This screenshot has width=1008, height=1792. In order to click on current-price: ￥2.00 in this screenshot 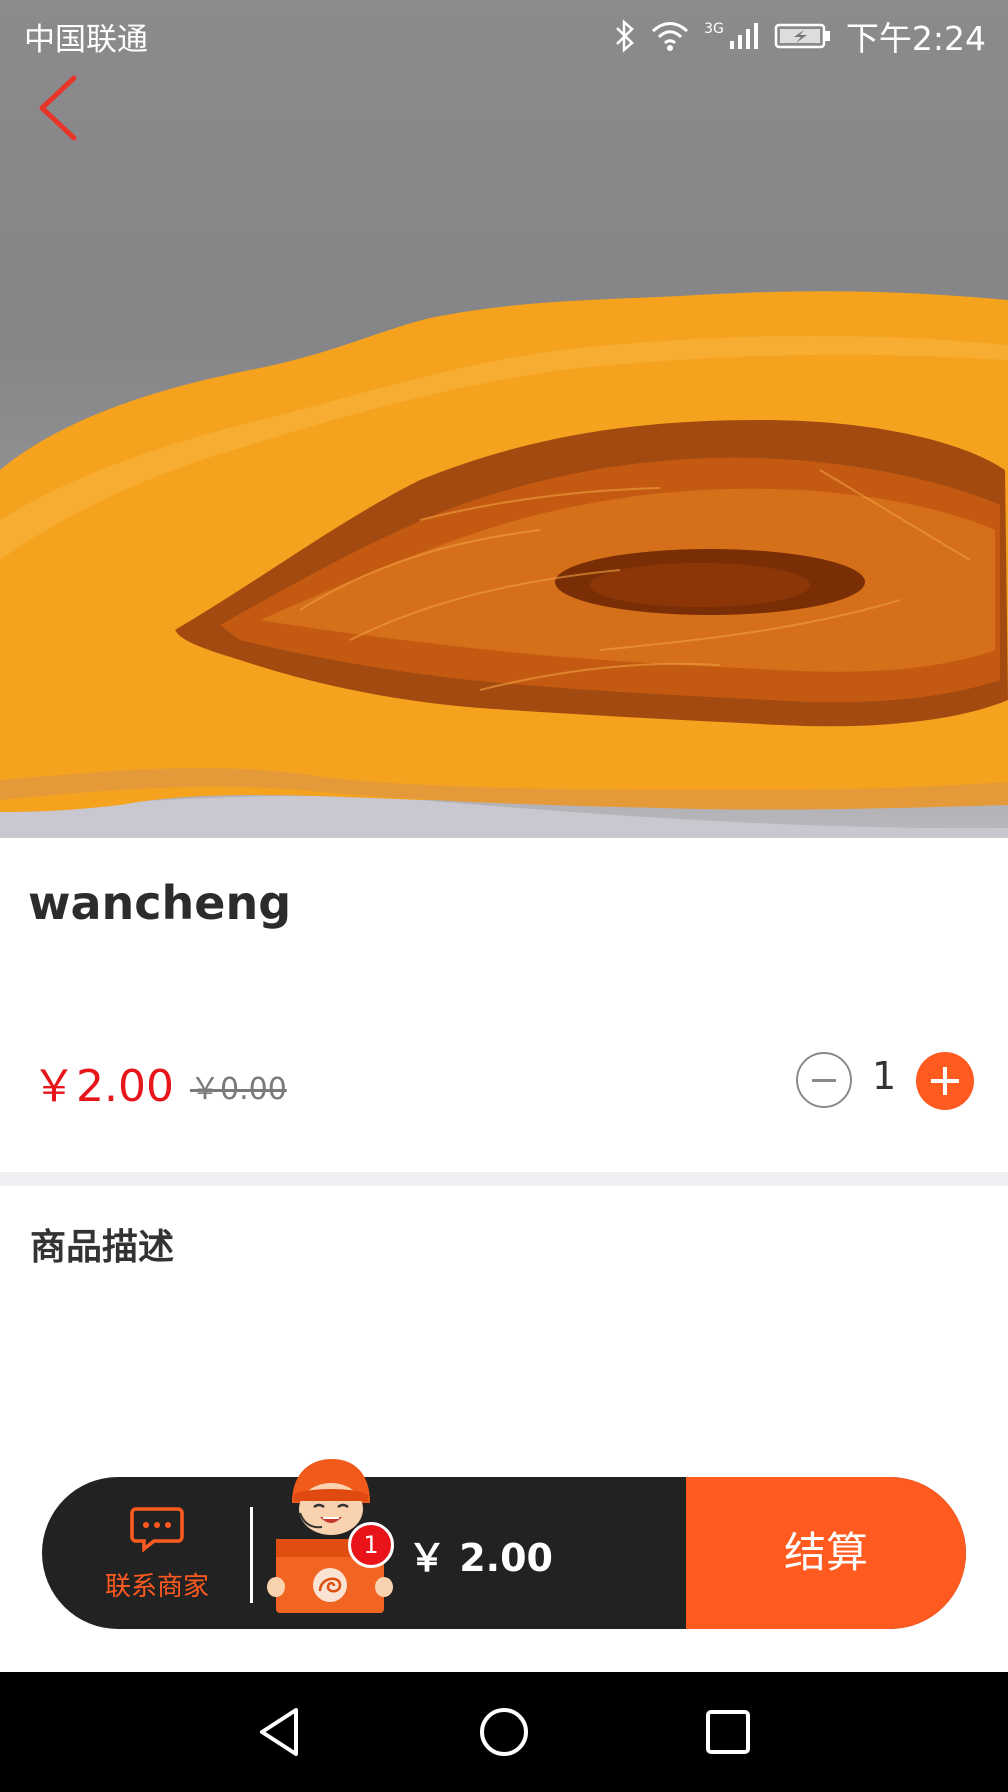, I will do `click(103, 1086)`.